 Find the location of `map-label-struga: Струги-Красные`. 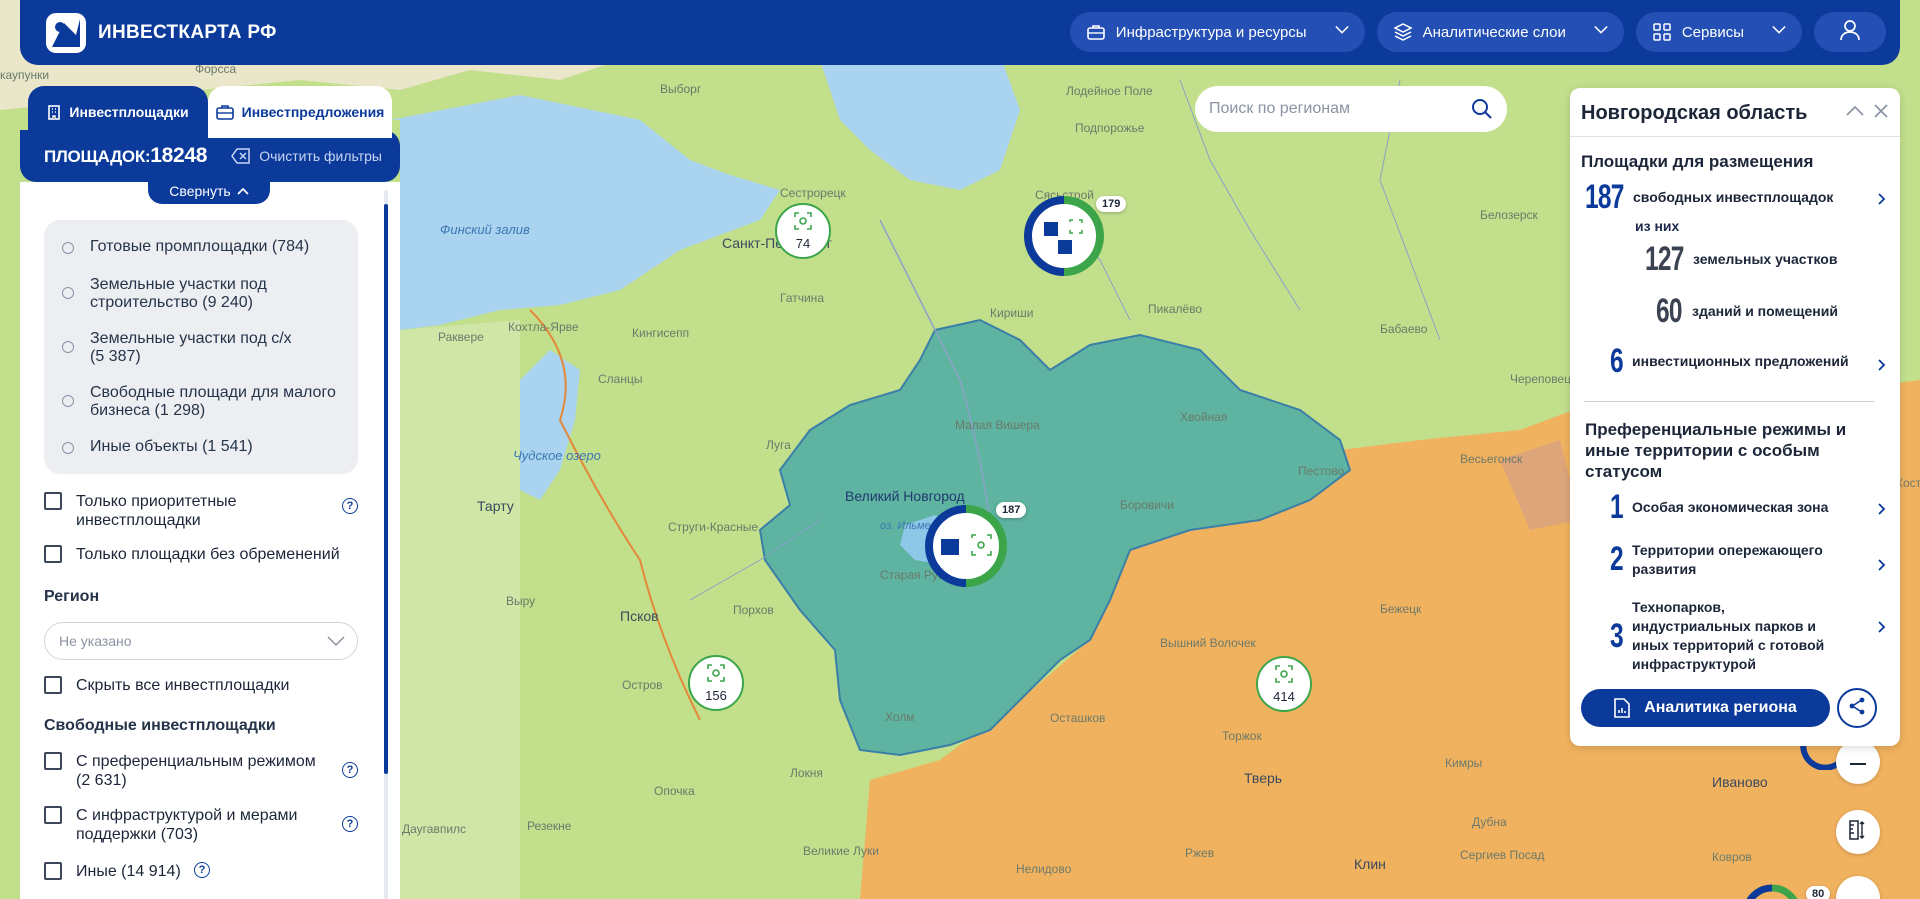

map-label-struga: Струги-Красные is located at coordinates (713, 527).